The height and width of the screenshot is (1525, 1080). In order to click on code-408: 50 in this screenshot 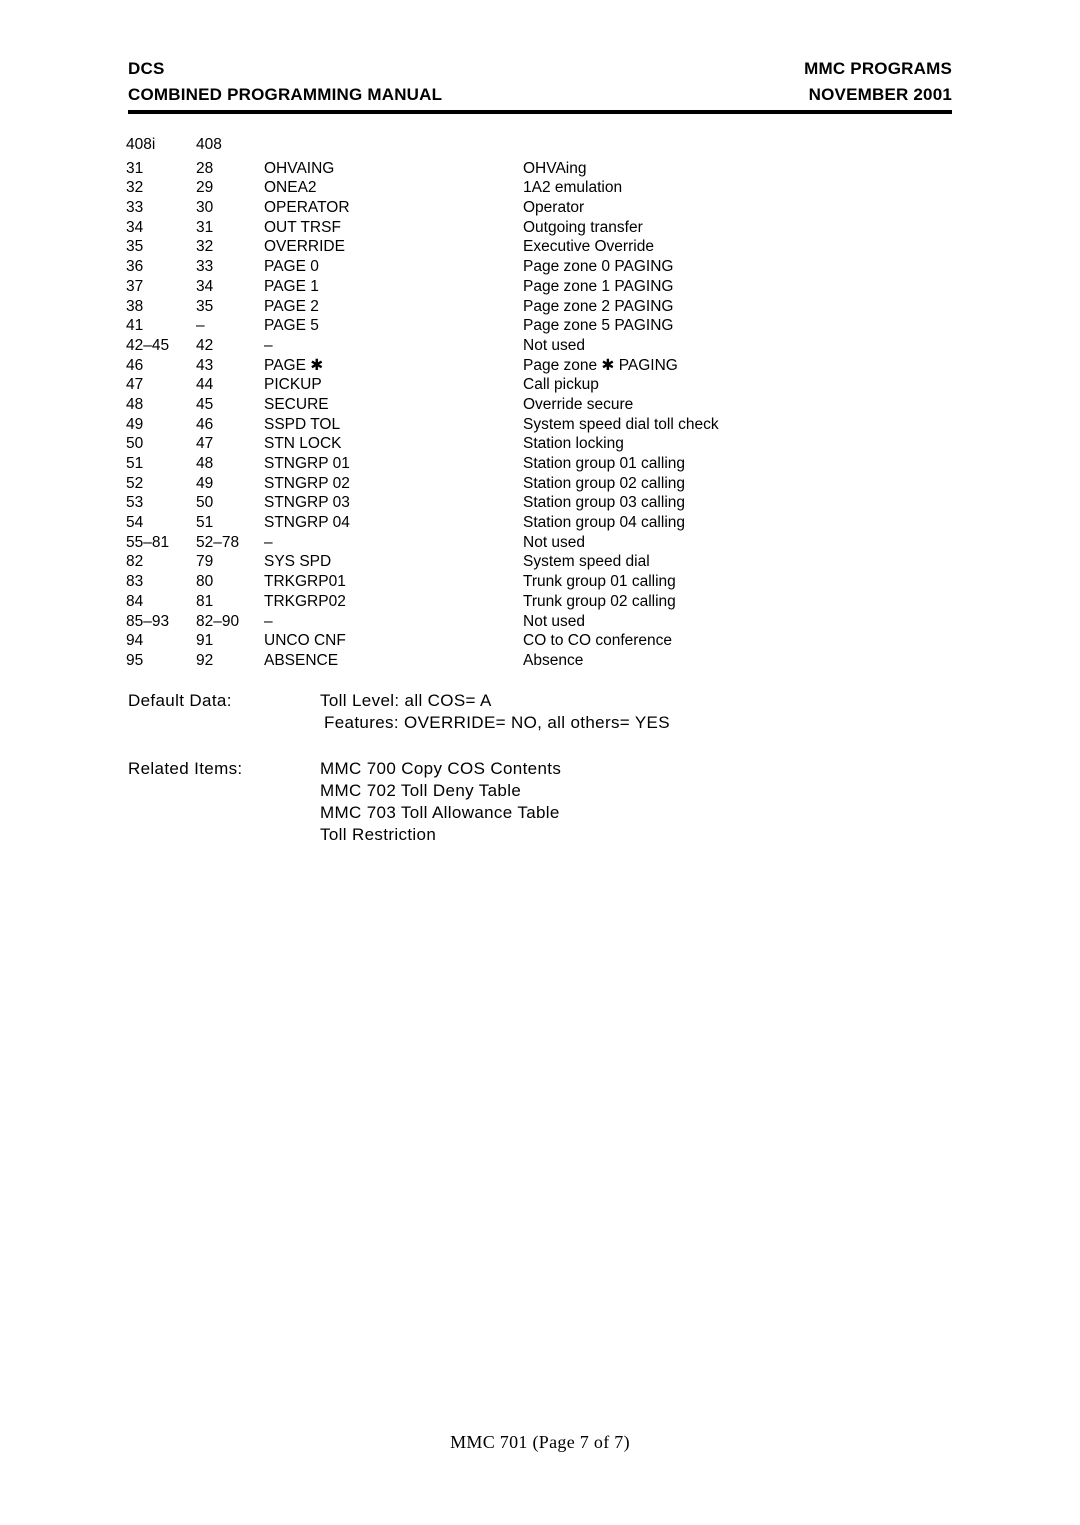, I will do `click(205, 503)`.